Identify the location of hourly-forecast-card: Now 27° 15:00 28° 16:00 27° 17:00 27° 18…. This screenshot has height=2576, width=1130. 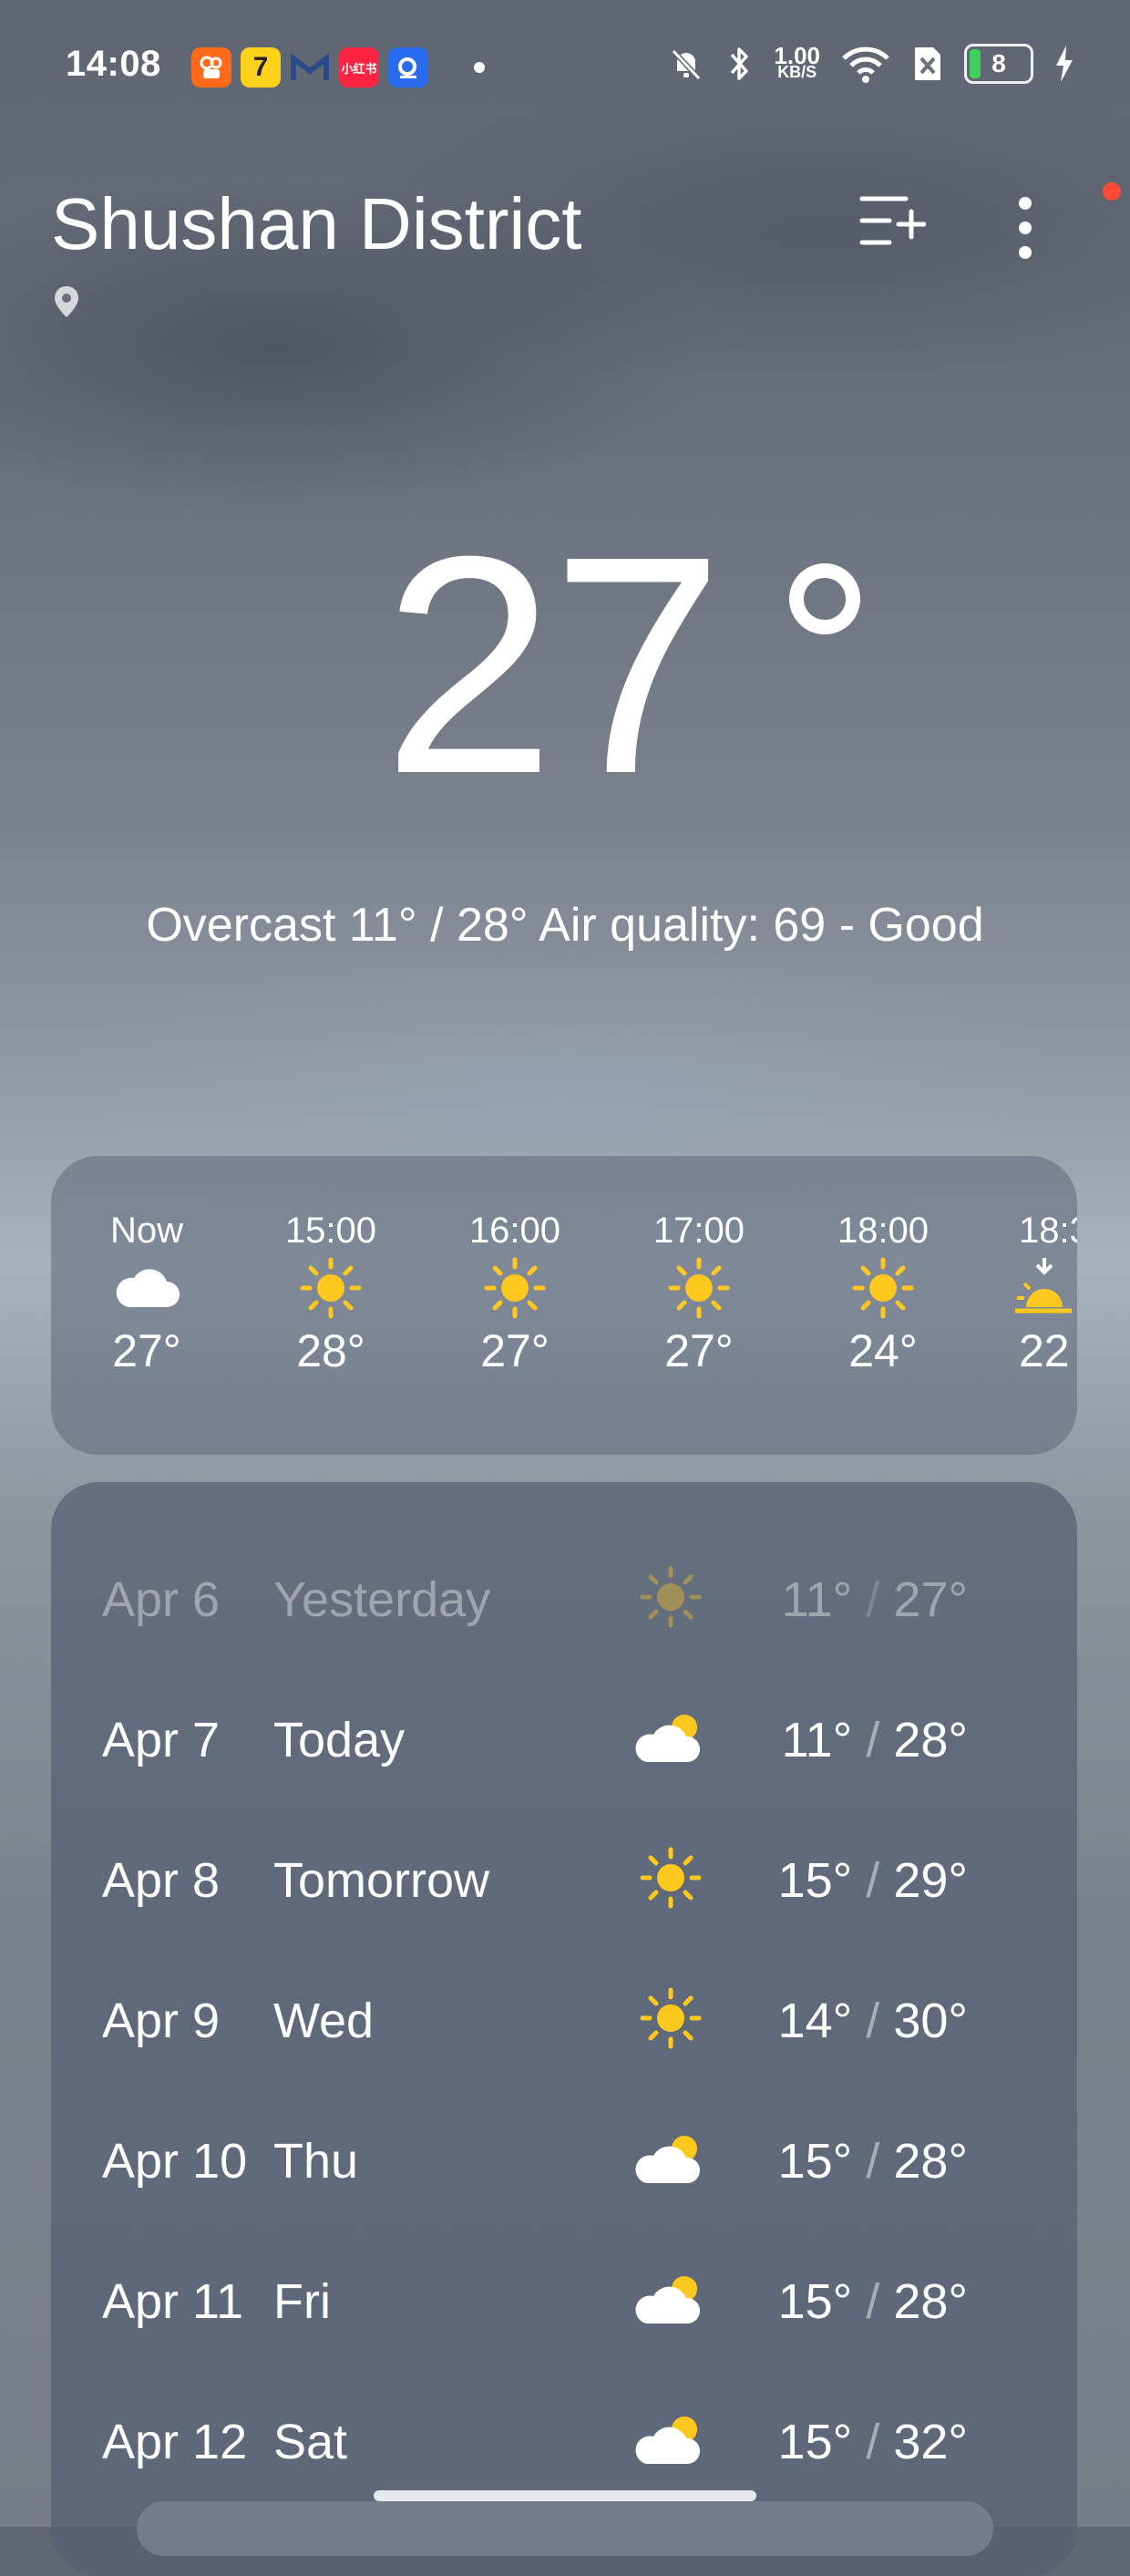
(564, 1305).